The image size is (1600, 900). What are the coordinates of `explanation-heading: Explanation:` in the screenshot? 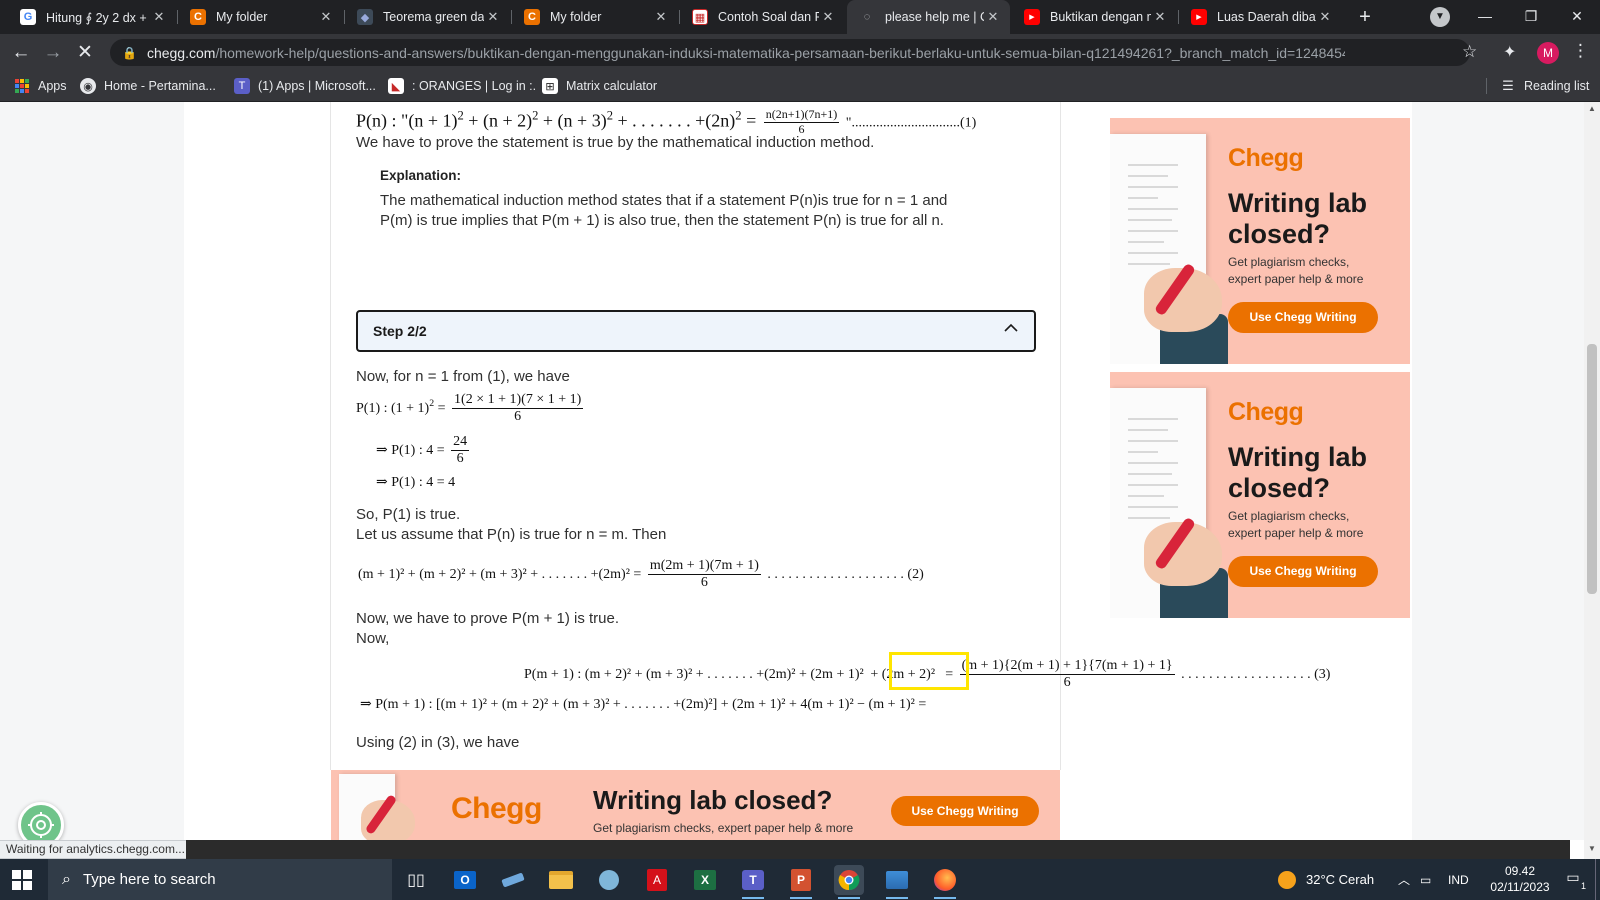 It's located at (421, 175).